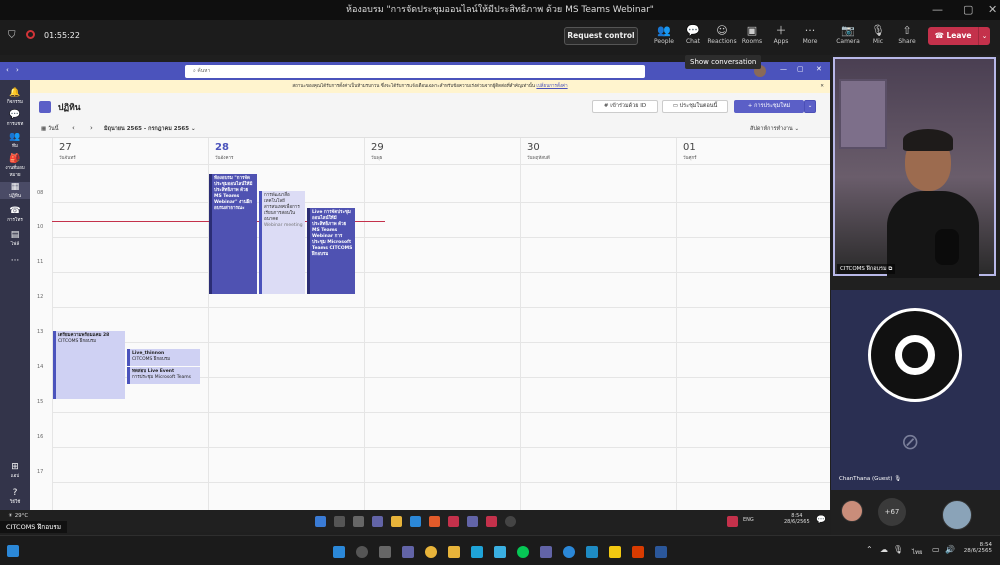  Describe the element at coordinates (163, 357) in the screenshot. I see `calendar-event: Live_thinnon CITCOMS ฝึกอบรม` at that location.